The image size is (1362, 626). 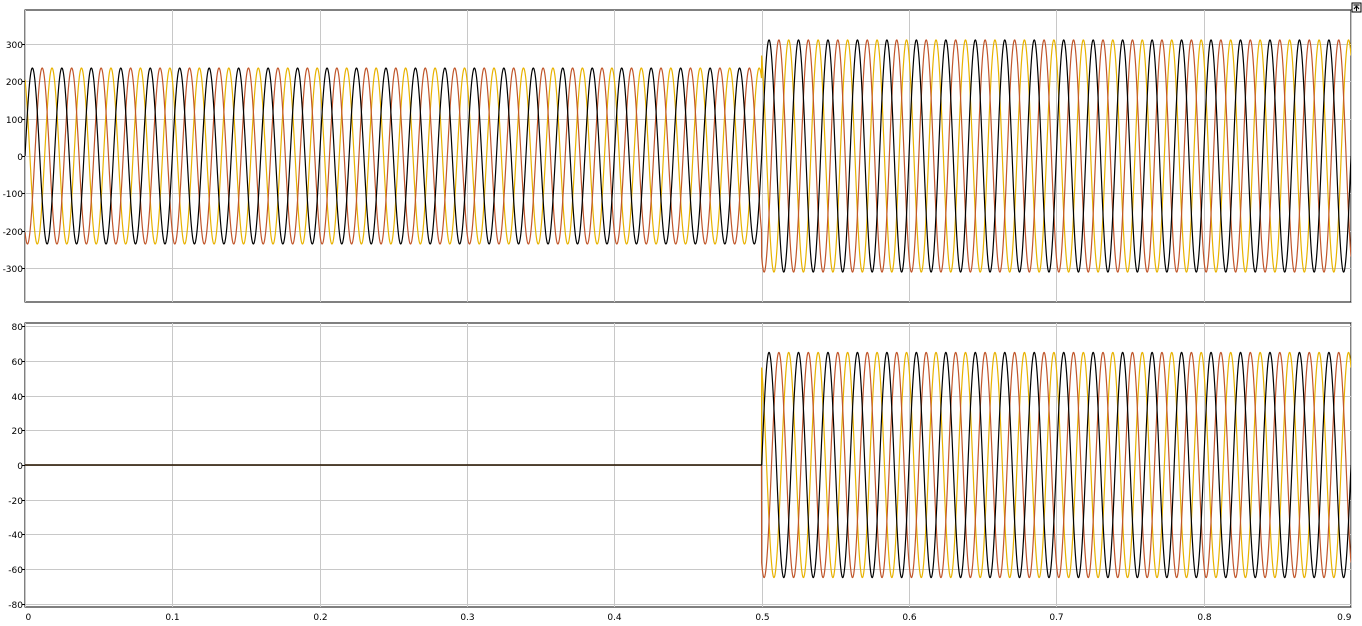 What do you see at coordinates (18, 432) in the screenshot?
I see `y-tick-label: 20` at bounding box center [18, 432].